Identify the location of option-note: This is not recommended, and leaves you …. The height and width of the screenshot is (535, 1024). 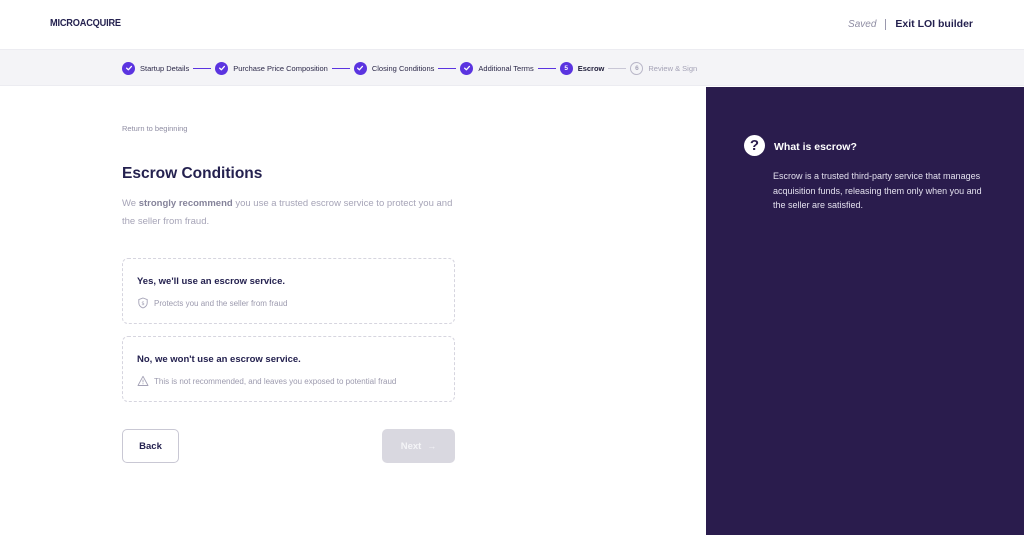
(266, 381).